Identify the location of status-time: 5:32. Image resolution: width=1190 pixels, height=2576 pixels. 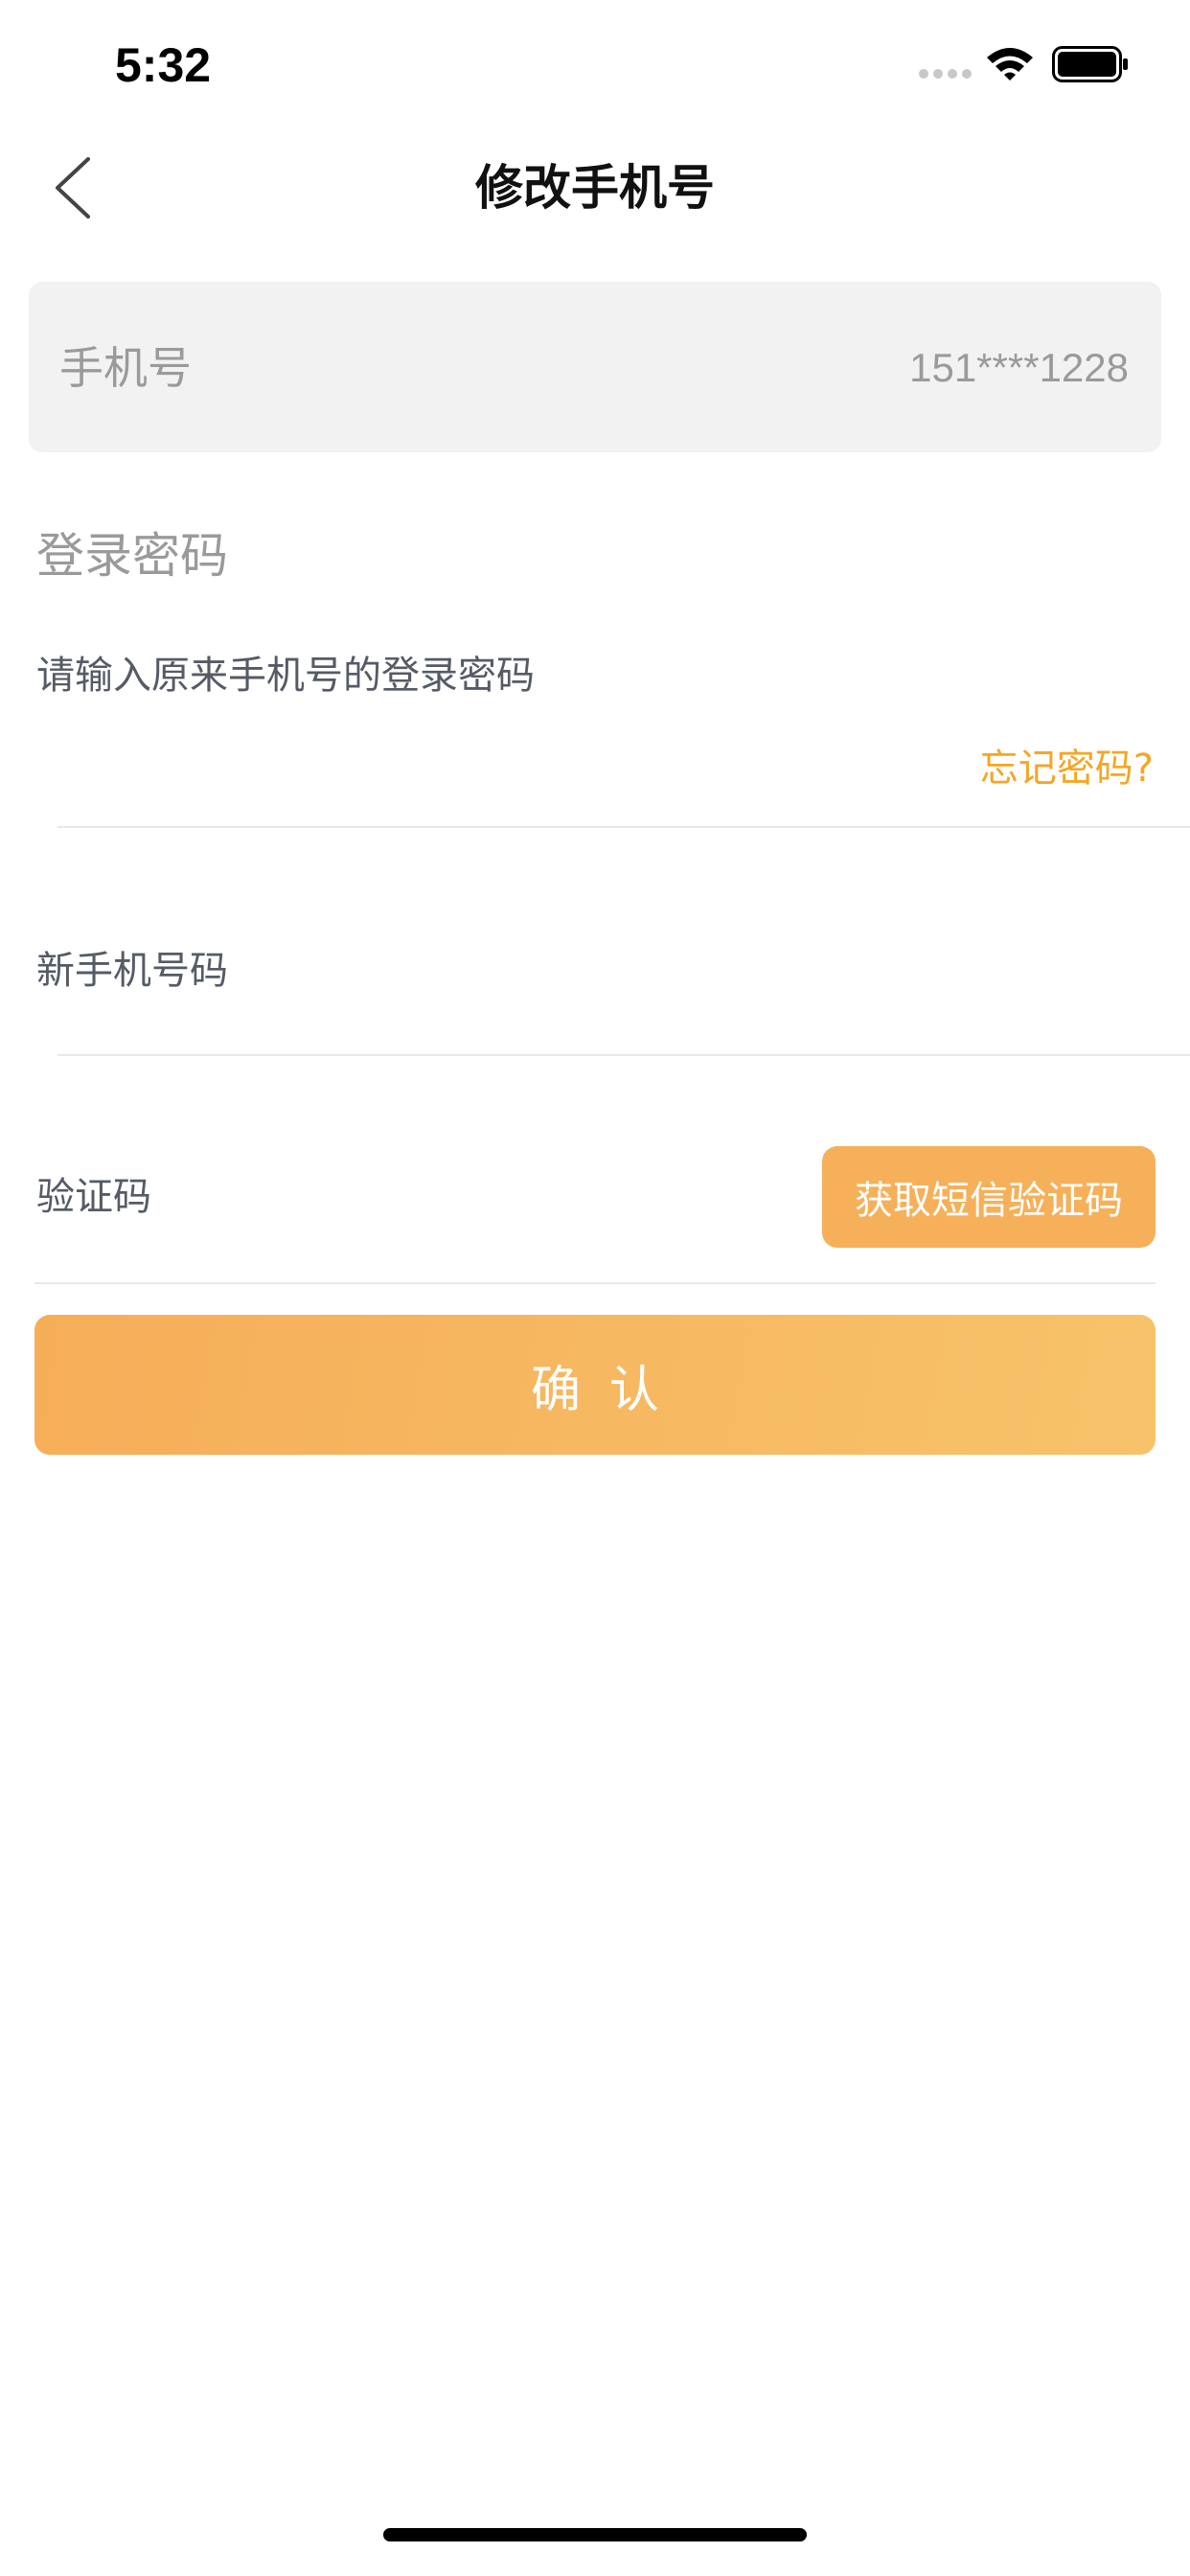
(163, 65).